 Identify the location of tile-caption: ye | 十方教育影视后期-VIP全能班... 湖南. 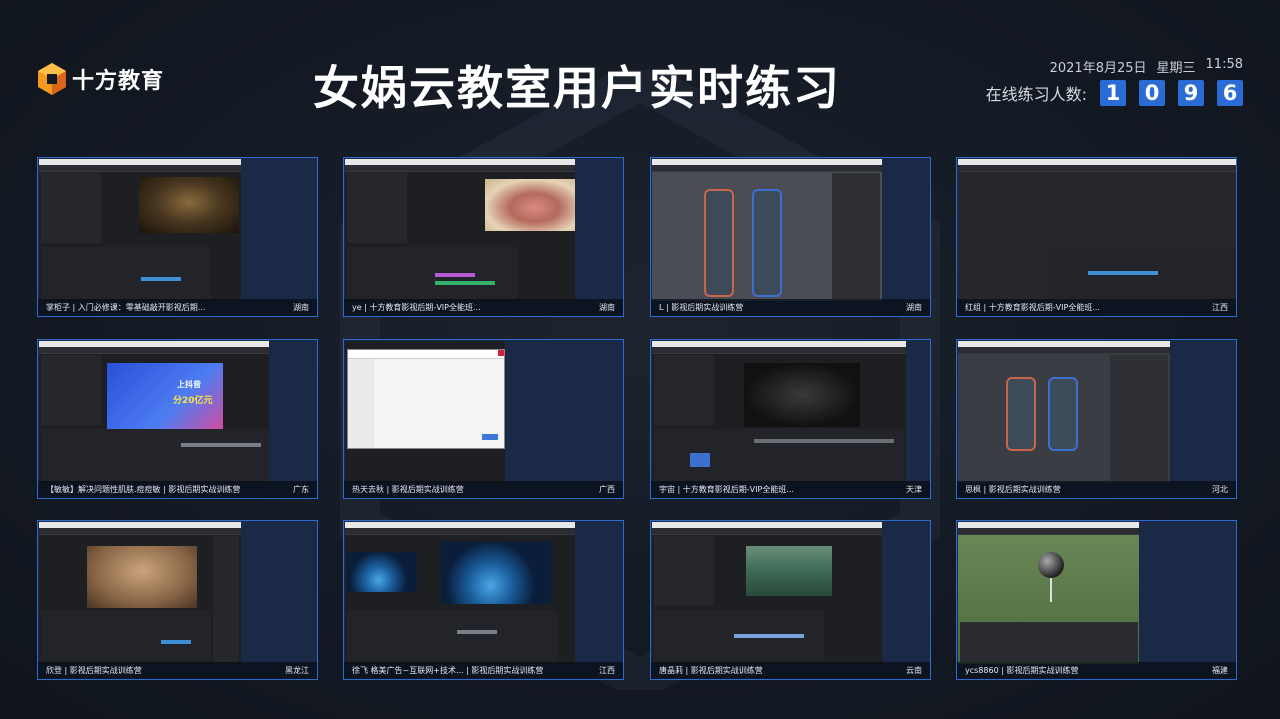
(483, 307).